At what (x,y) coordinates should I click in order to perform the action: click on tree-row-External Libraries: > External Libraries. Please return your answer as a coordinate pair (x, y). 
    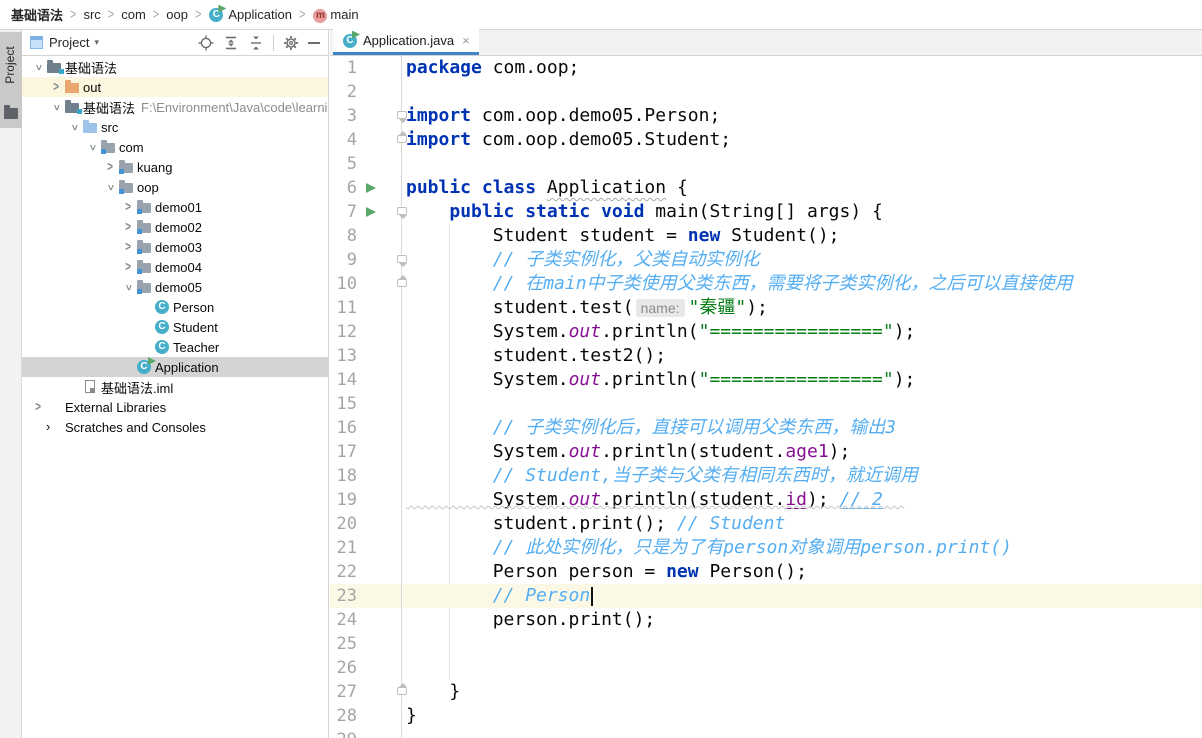
    Looking at the image, I should click on (175, 407).